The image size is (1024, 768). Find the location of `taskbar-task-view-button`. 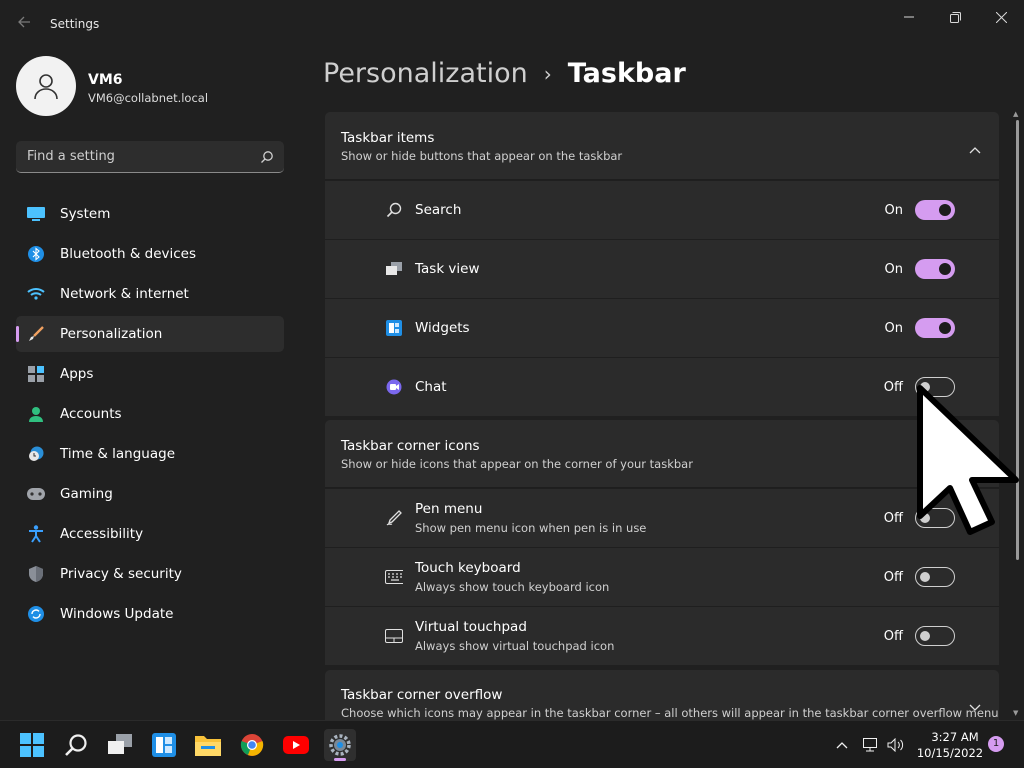

taskbar-task-view-button is located at coordinates (120, 745).